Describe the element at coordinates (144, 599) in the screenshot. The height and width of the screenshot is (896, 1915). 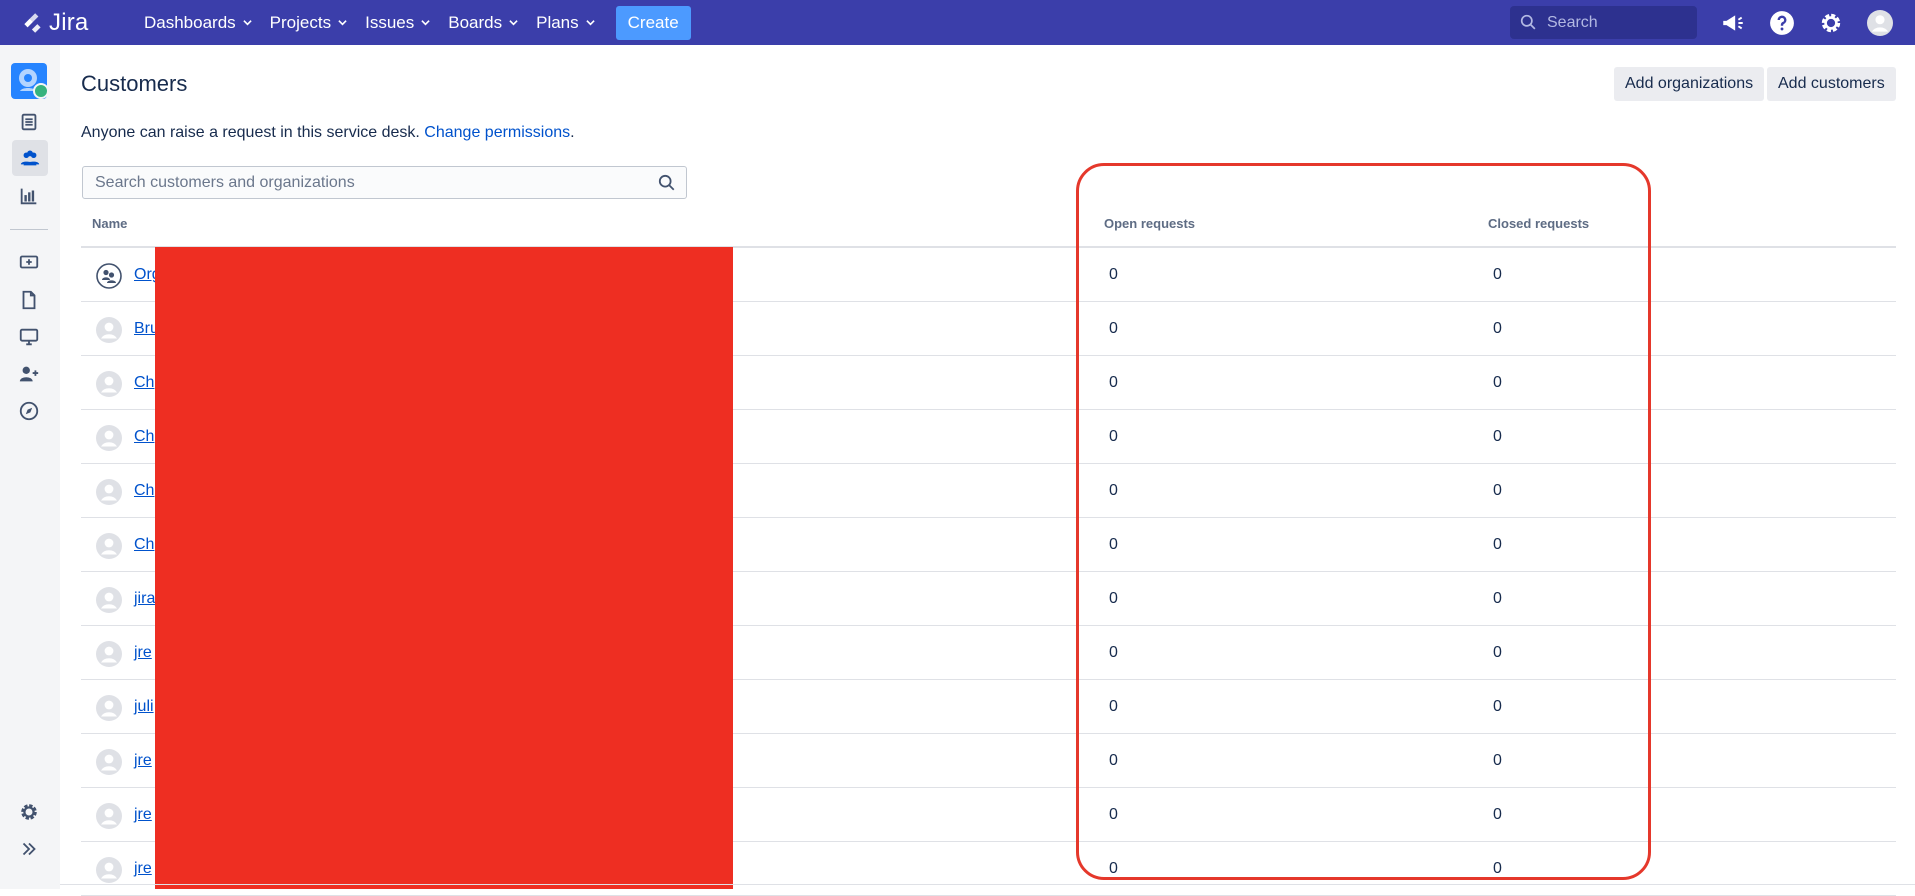
I see `customer-name-link: jira` at that location.